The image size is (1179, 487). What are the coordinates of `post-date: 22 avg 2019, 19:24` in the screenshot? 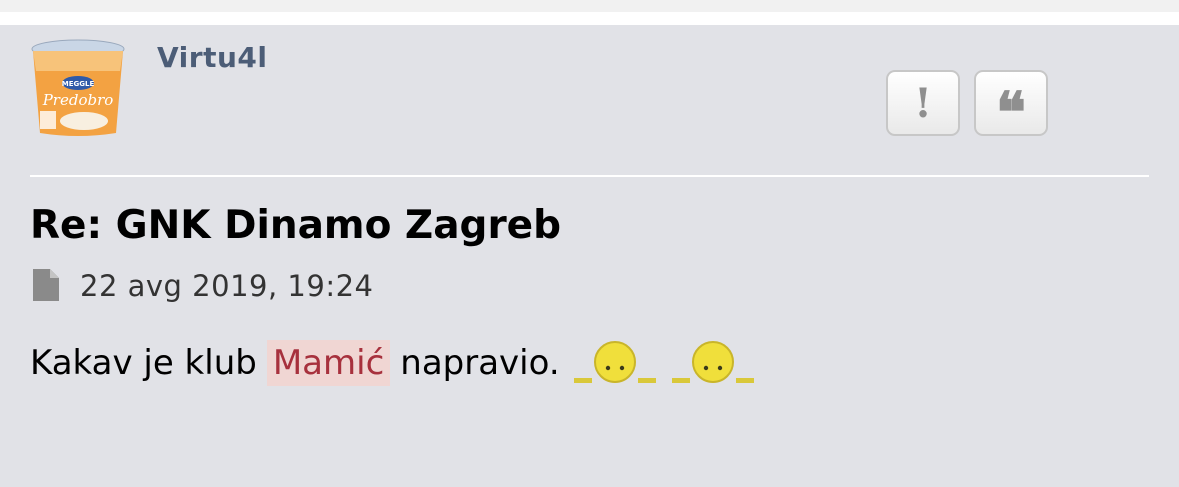 It's located at (227, 286).